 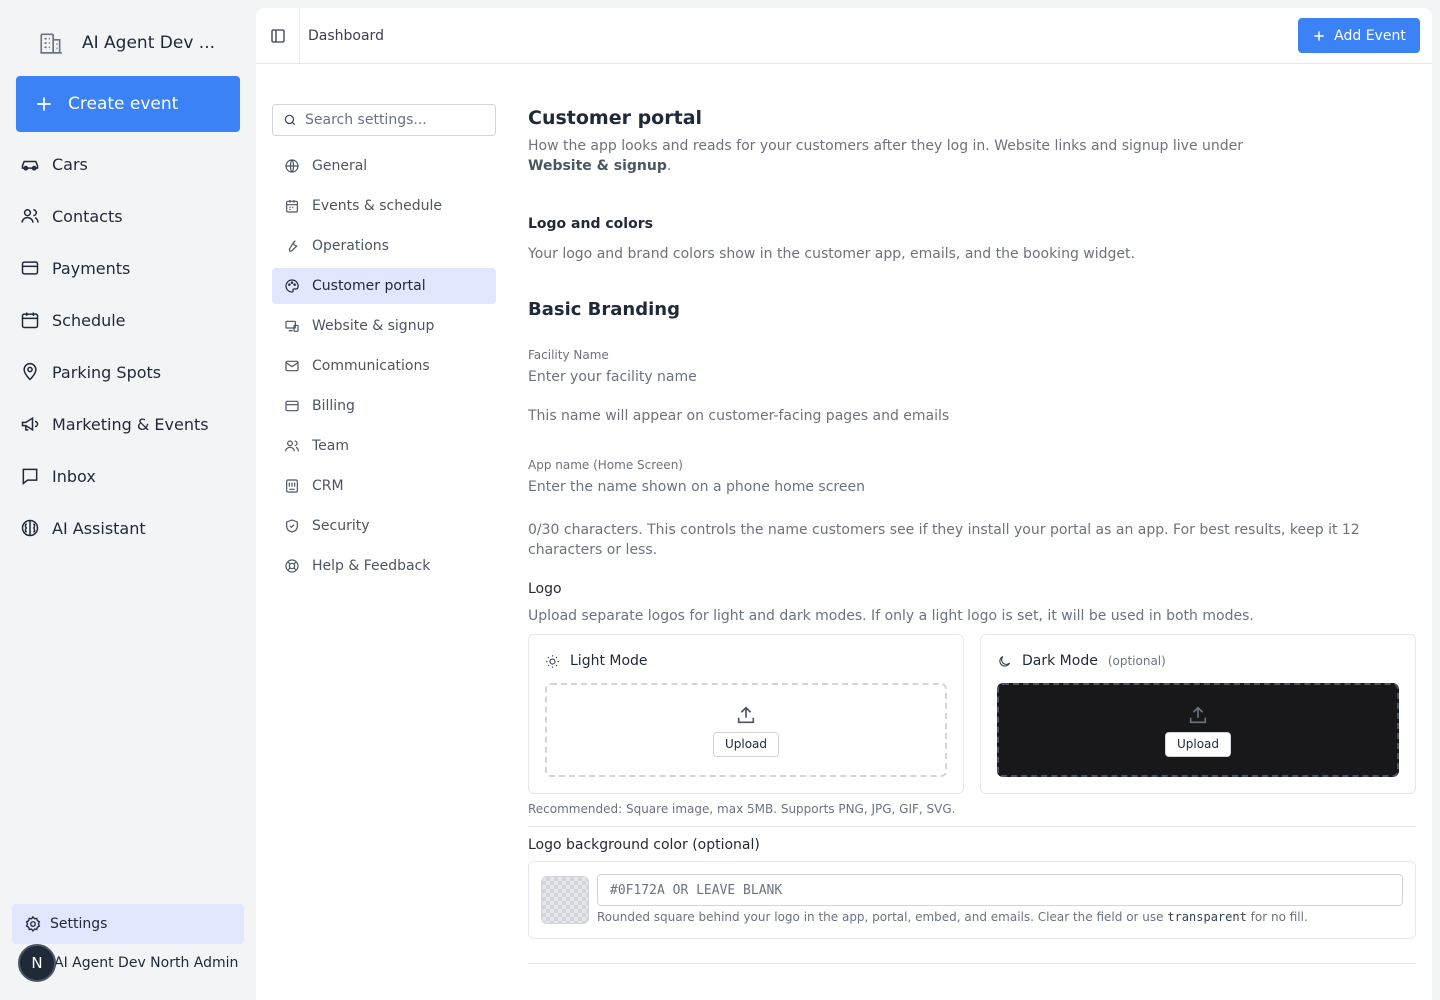 I want to click on user-name: AI Agent Dev North Admin, so click(x=146, y=963).